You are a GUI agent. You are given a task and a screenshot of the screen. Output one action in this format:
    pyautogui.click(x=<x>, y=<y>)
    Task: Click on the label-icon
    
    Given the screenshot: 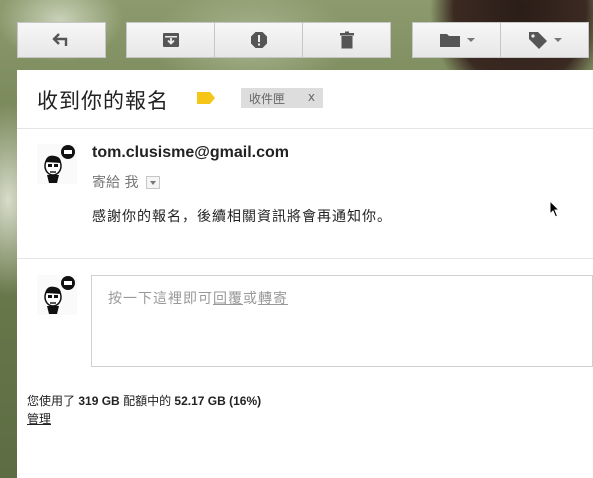 What is the action you would take?
    pyautogui.click(x=537, y=40)
    